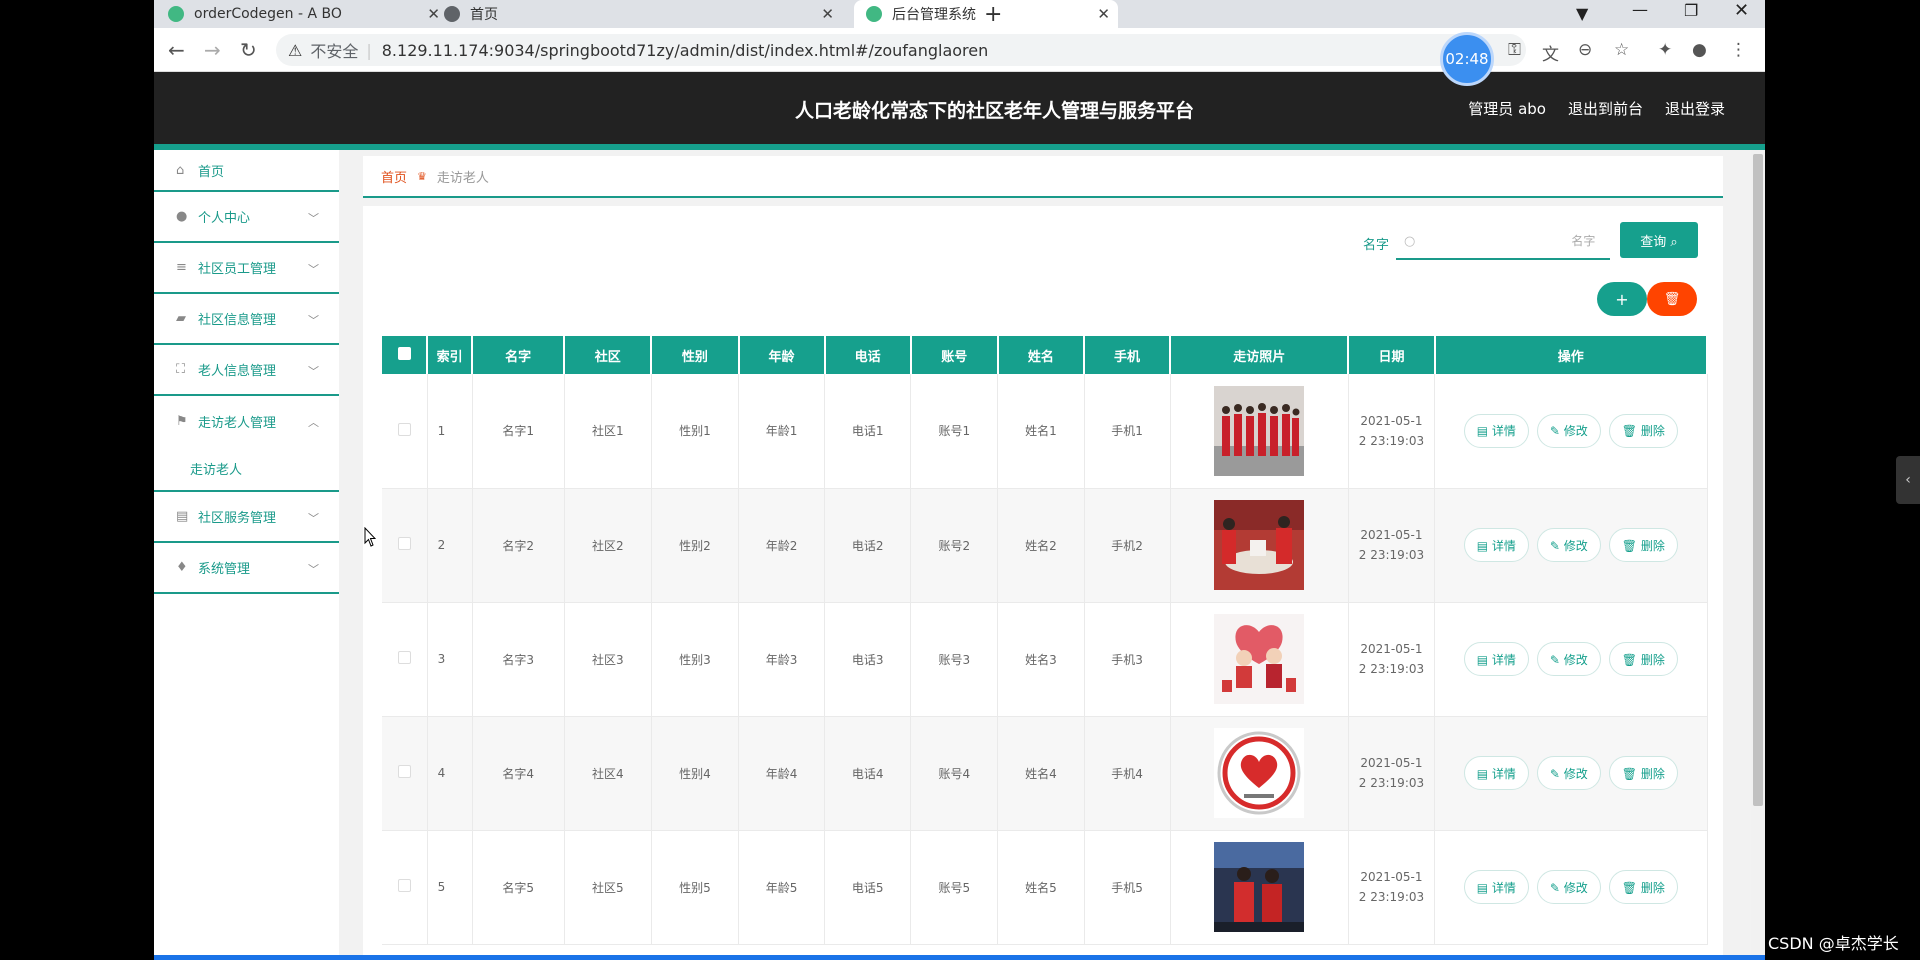  What do you see at coordinates (1691, 10) in the screenshot?
I see `restore-icon: ❐` at bounding box center [1691, 10].